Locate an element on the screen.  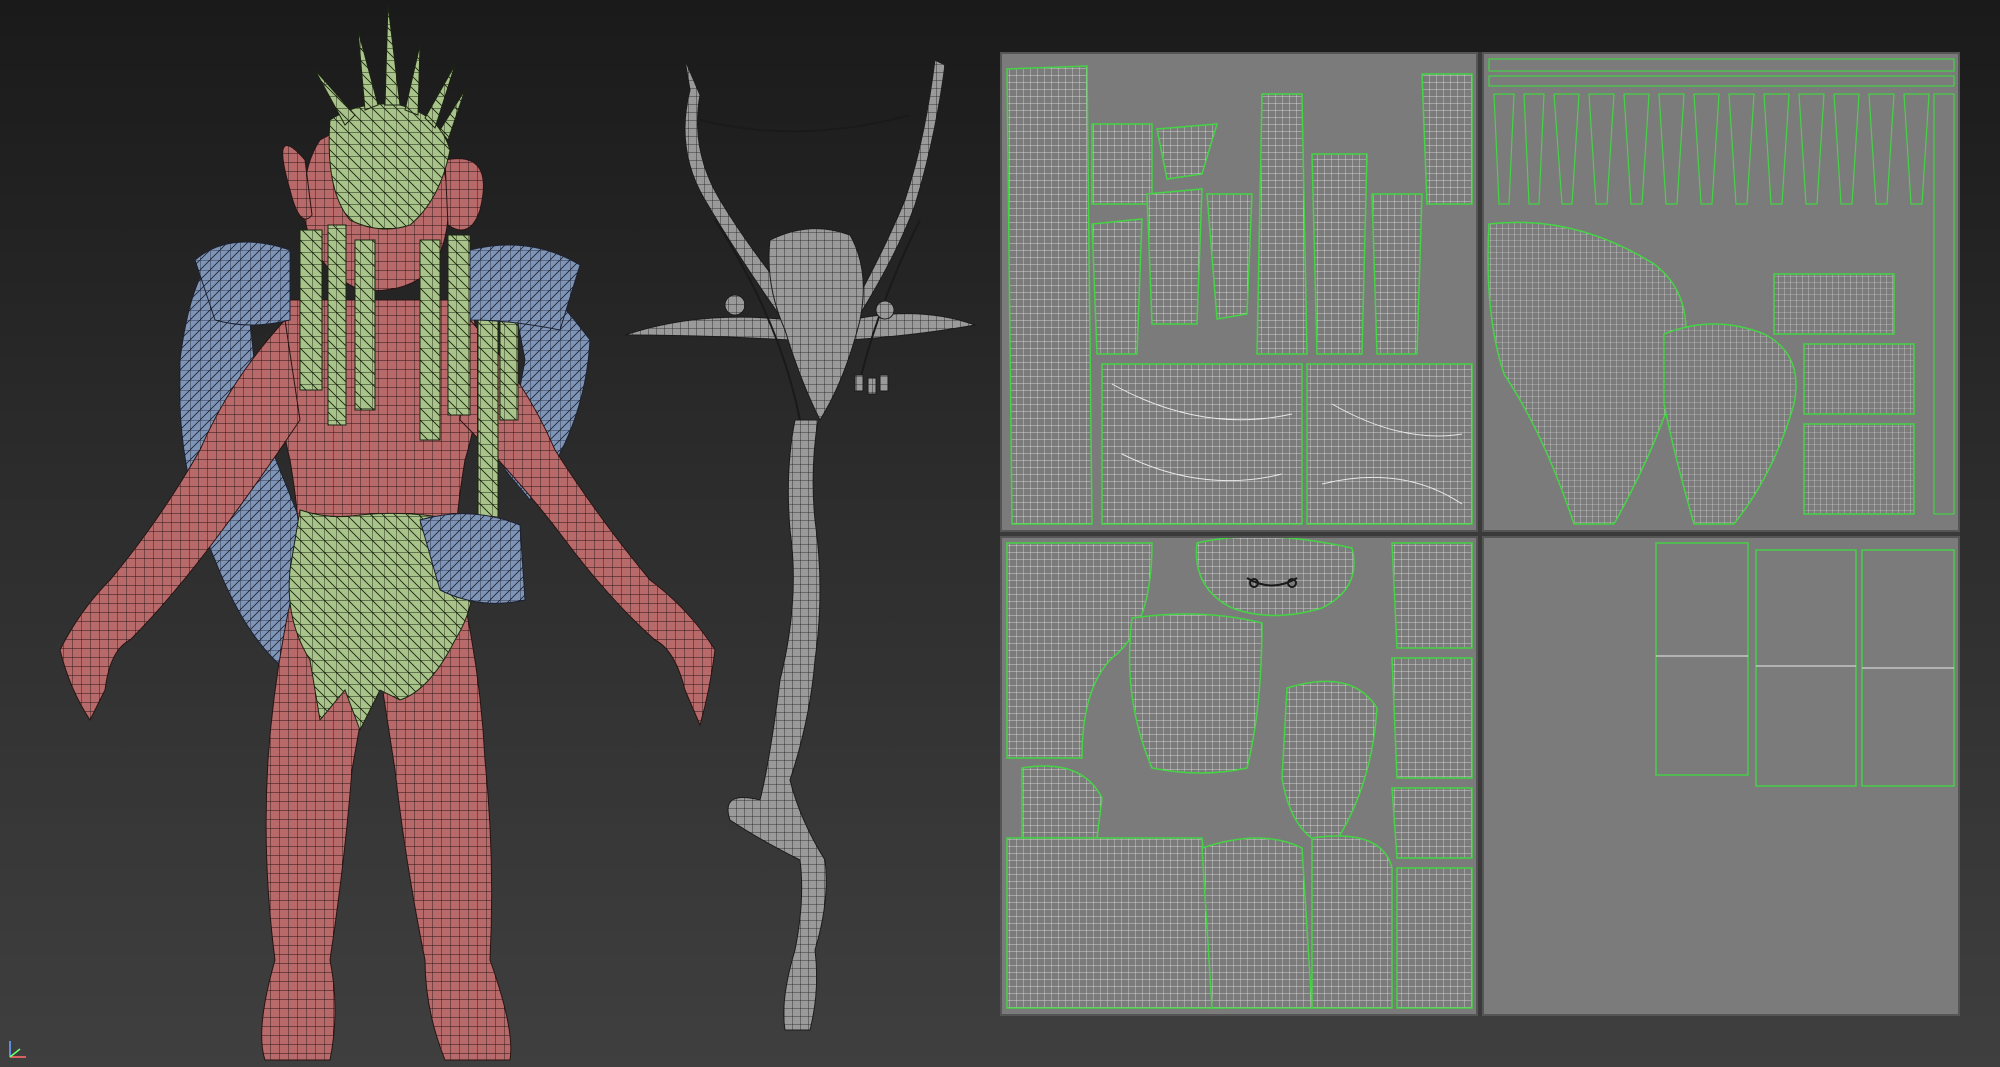
staff-shaft is located at coordinates (777, 725).